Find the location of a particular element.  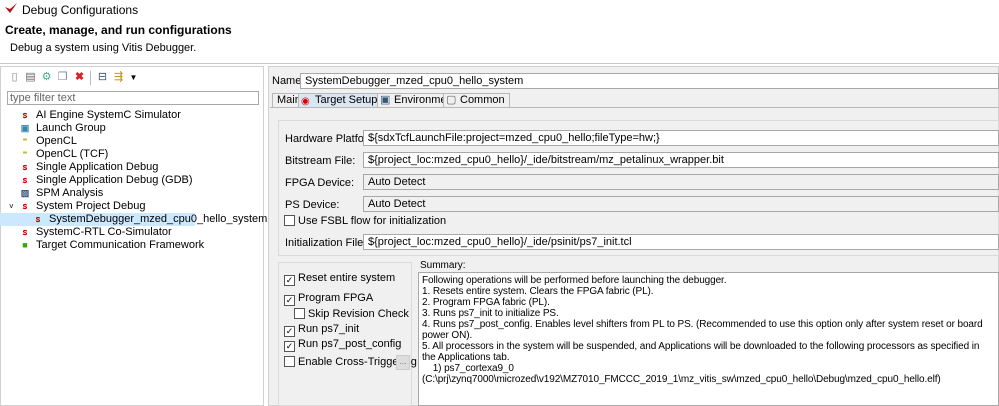

tree-item: ꜱ SystemC-RTL Co-Simulator is located at coordinates (131, 232).